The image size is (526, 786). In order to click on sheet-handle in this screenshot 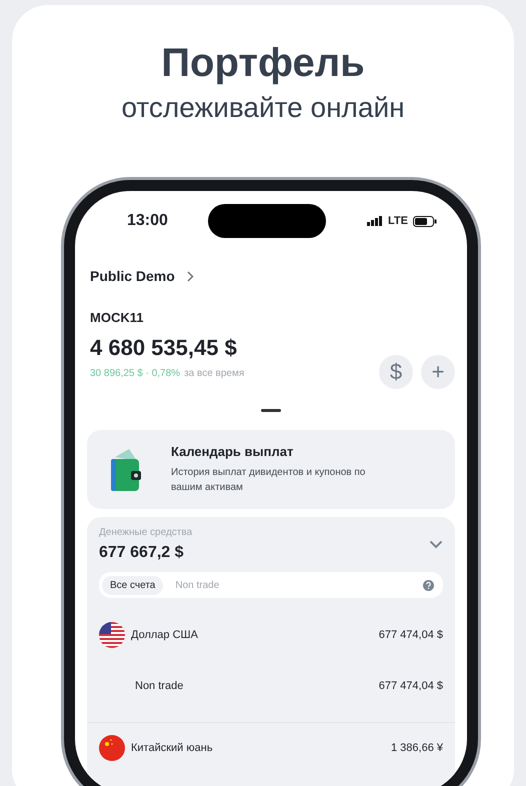, I will do `click(271, 410)`.